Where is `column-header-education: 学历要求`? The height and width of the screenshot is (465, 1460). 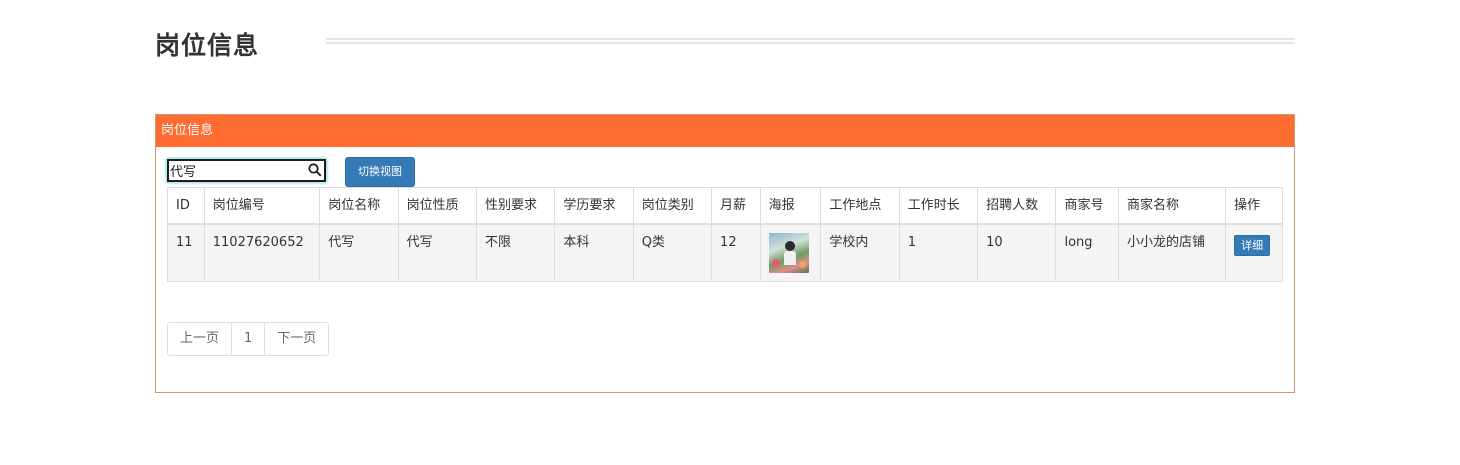
column-header-education: 学历要求 is located at coordinates (594, 206).